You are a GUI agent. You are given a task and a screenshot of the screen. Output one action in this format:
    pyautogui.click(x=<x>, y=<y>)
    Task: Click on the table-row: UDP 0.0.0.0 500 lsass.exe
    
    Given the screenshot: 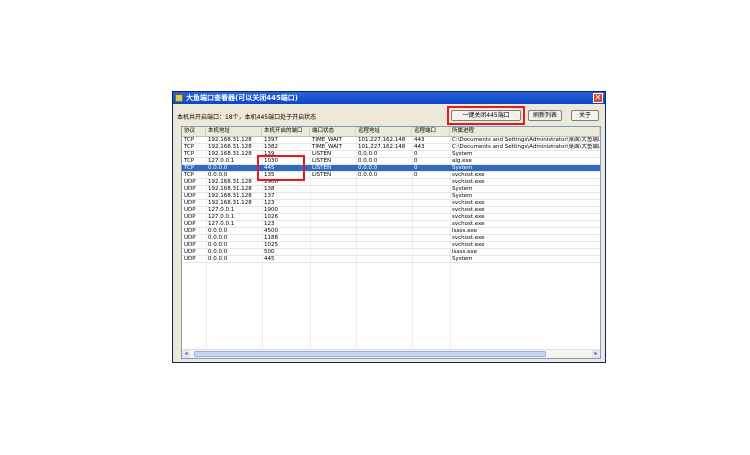 What is the action you would take?
    pyautogui.click(x=391, y=252)
    